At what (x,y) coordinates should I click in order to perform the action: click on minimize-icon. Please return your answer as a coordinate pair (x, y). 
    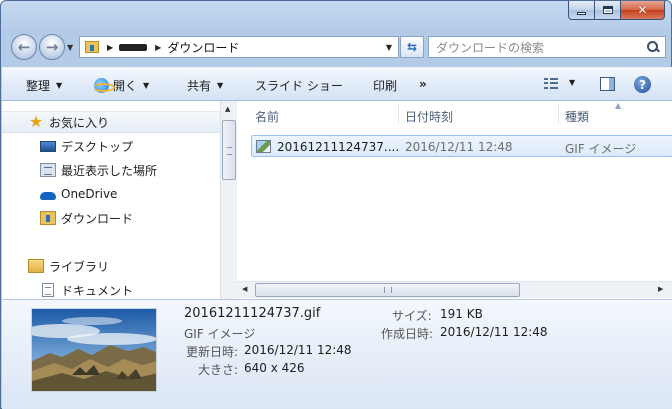
    Looking at the image, I should click on (581, 13).